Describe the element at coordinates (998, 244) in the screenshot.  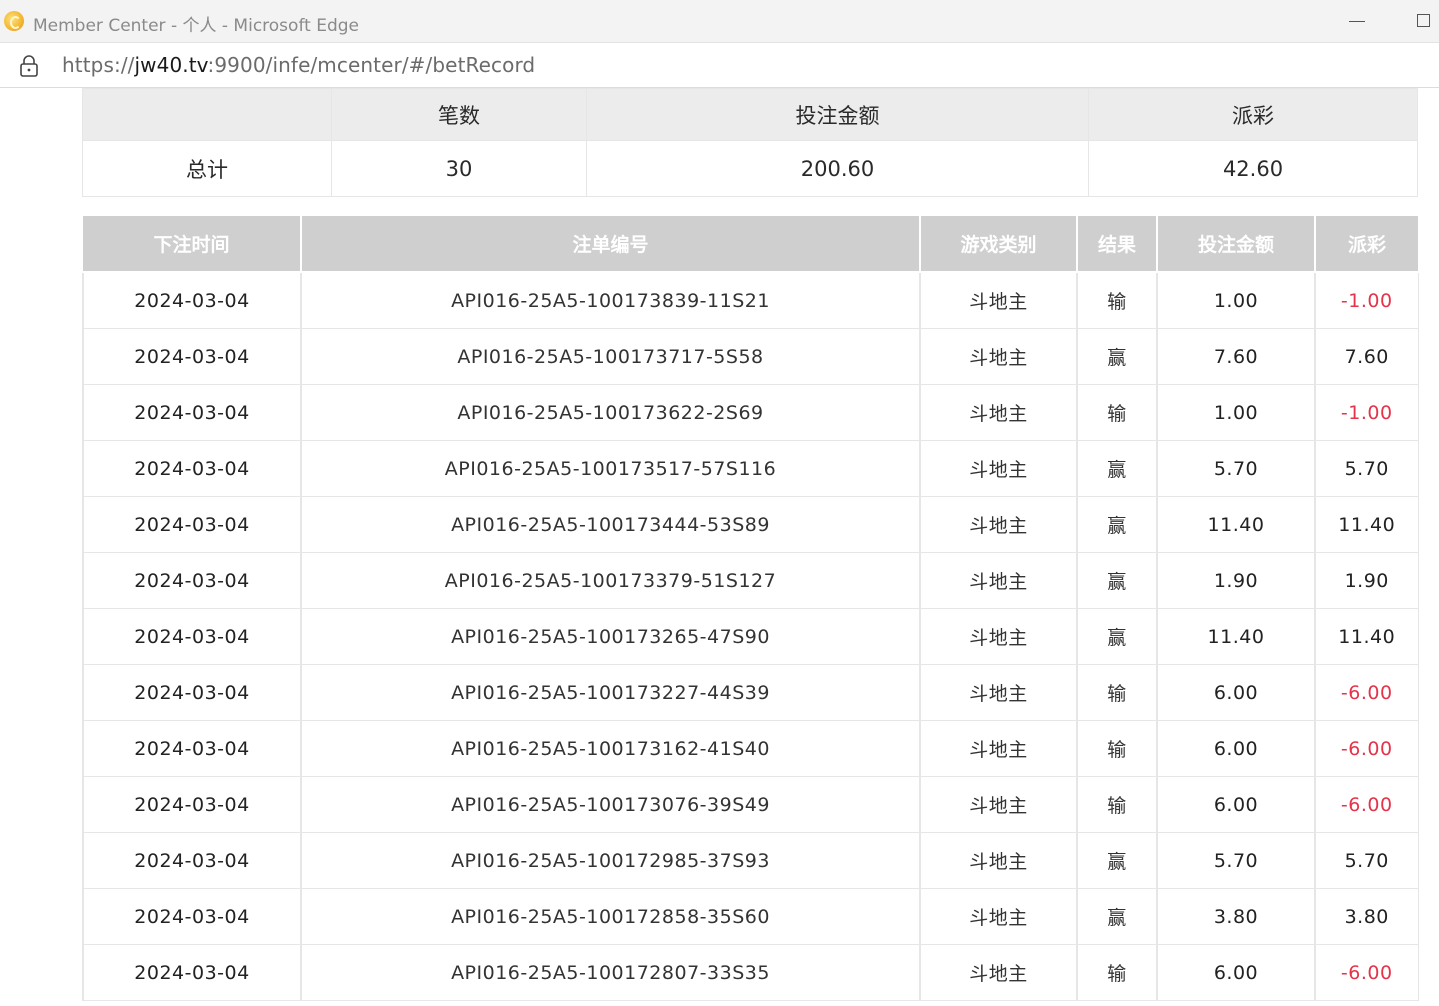
I see `column-header-game-type: 游戏类别` at that location.